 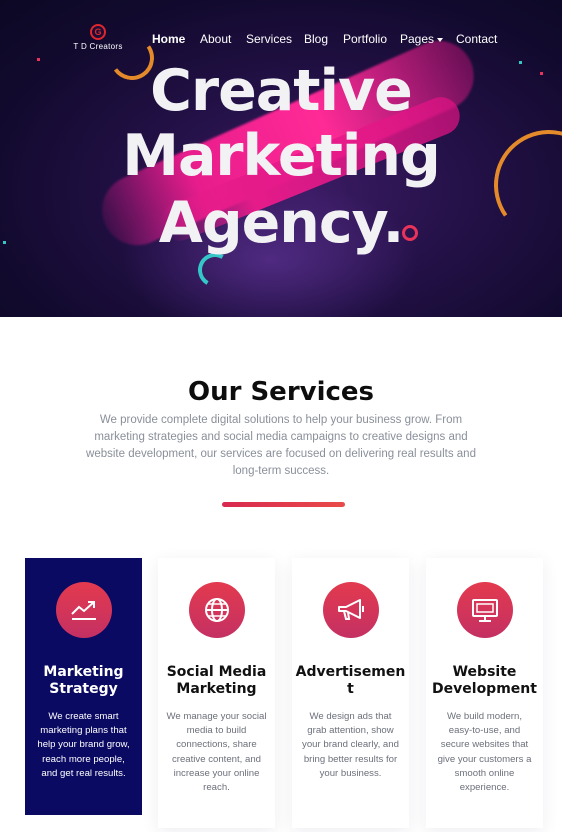 I want to click on service-card-title: Marketing Strategy, so click(x=83, y=680).